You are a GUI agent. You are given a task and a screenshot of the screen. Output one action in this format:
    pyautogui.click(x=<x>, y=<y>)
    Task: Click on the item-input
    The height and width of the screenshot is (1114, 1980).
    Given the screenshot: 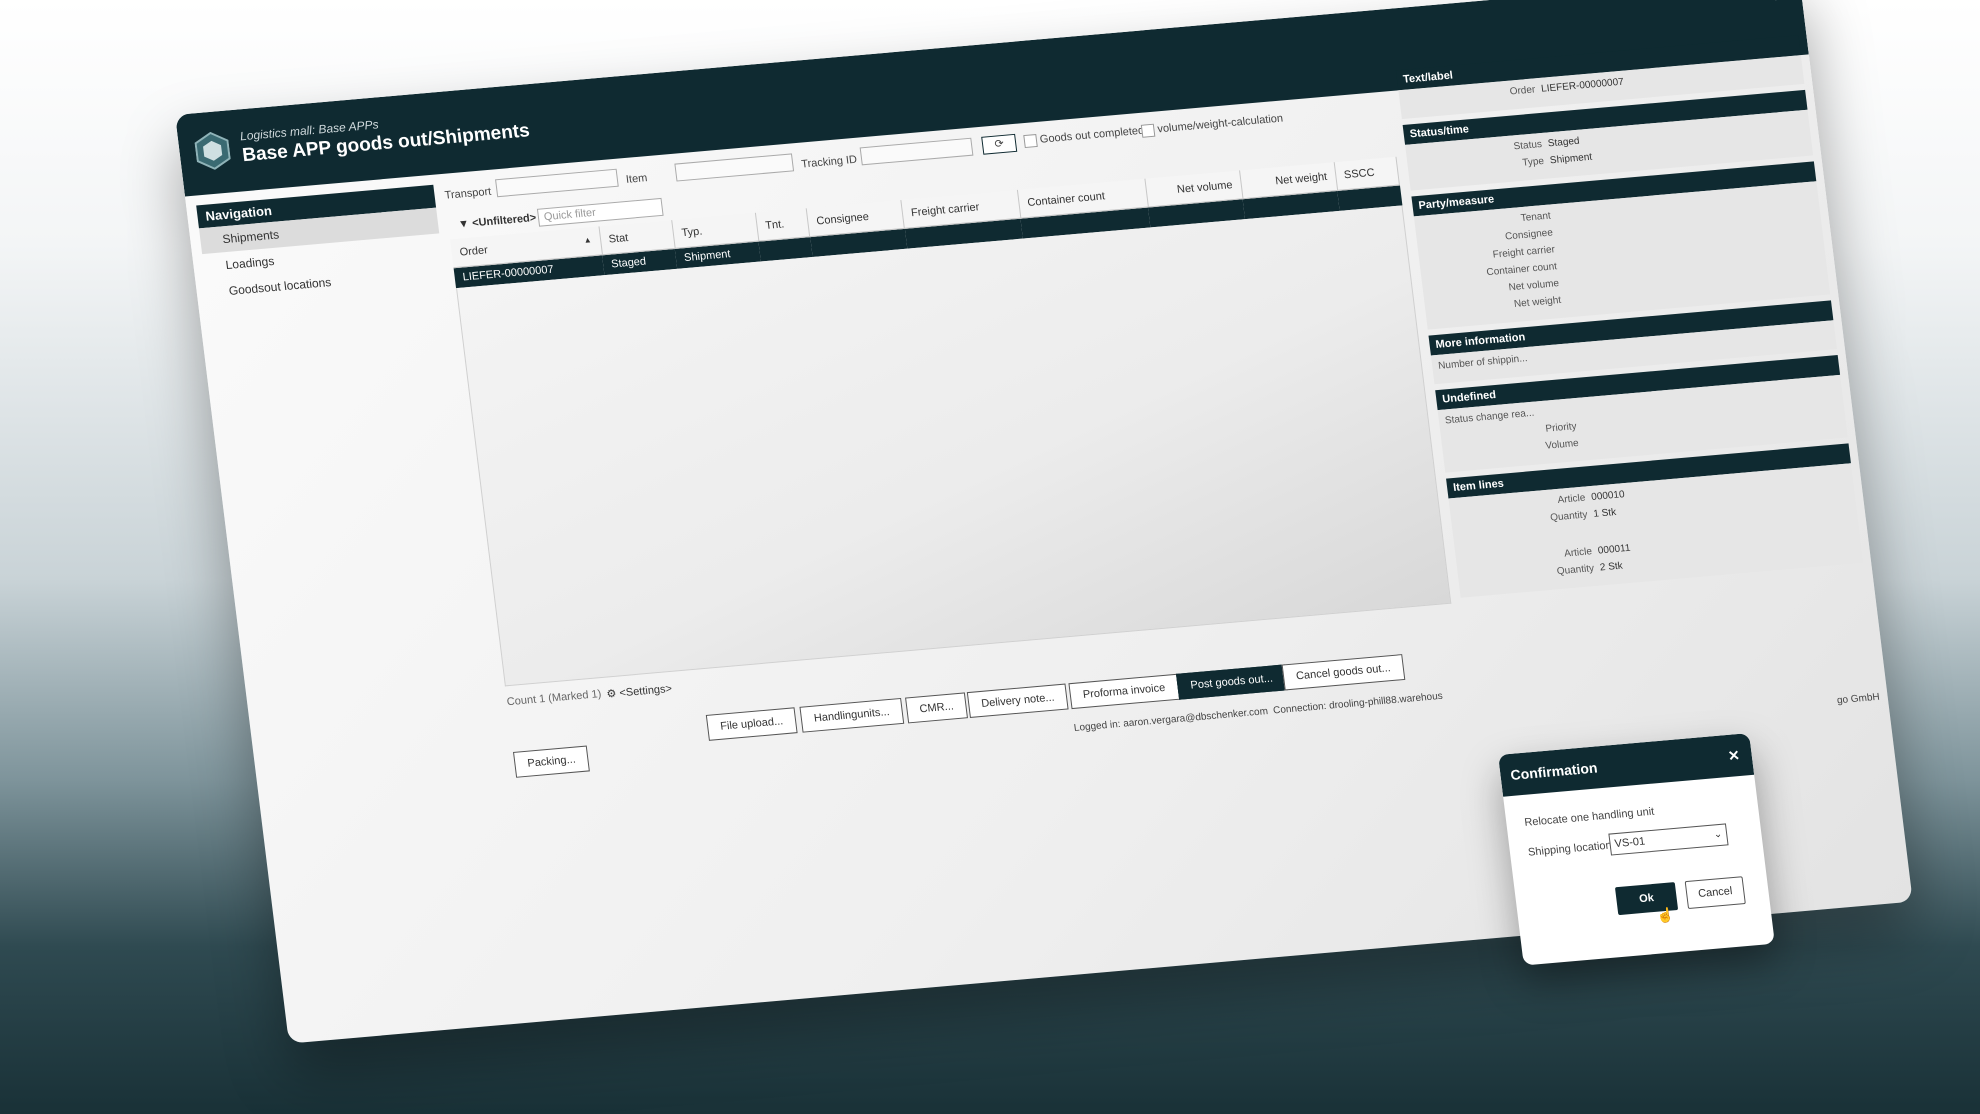 What is the action you would take?
    pyautogui.click(x=734, y=167)
    